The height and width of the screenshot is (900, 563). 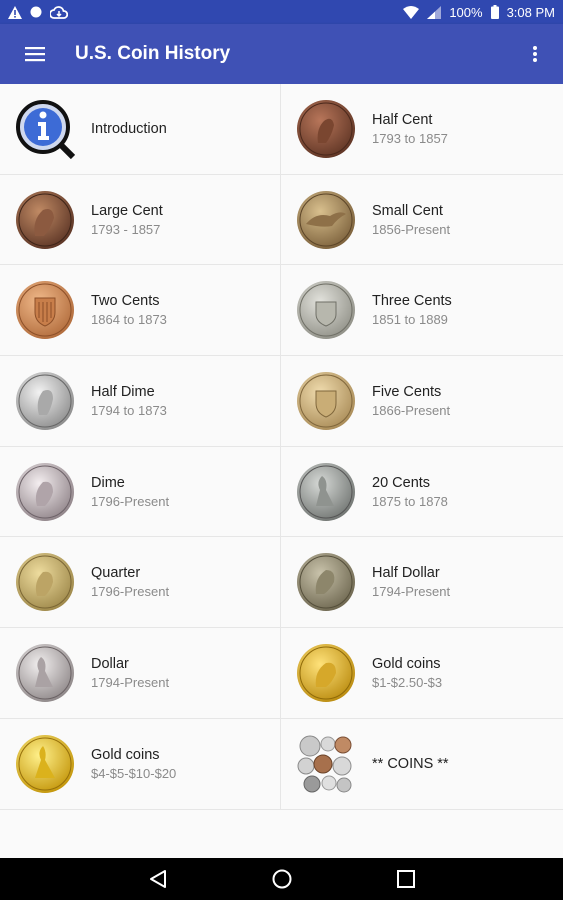 What do you see at coordinates (326, 582) in the screenshot?
I see `half-dollar-coin-icon` at bounding box center [326, 582].